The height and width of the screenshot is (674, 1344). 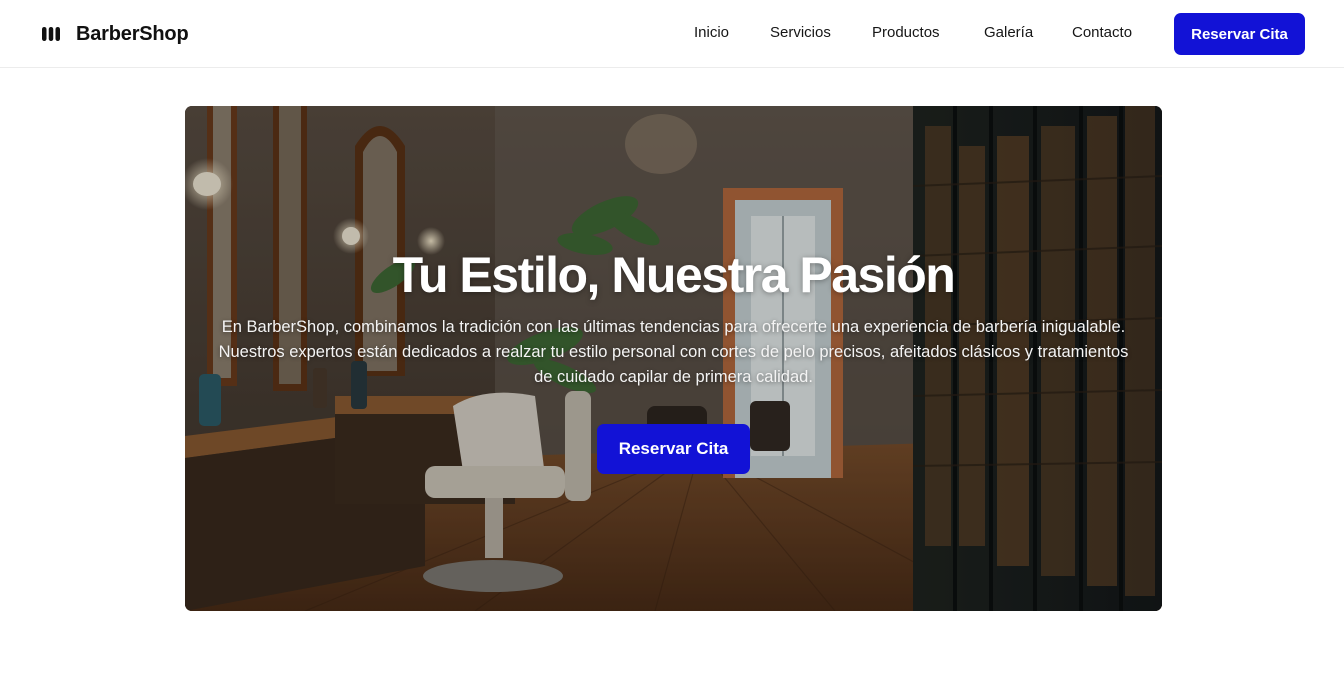 I want to click on nav-item-inicio: Inicio, so click(x=711, y=32).